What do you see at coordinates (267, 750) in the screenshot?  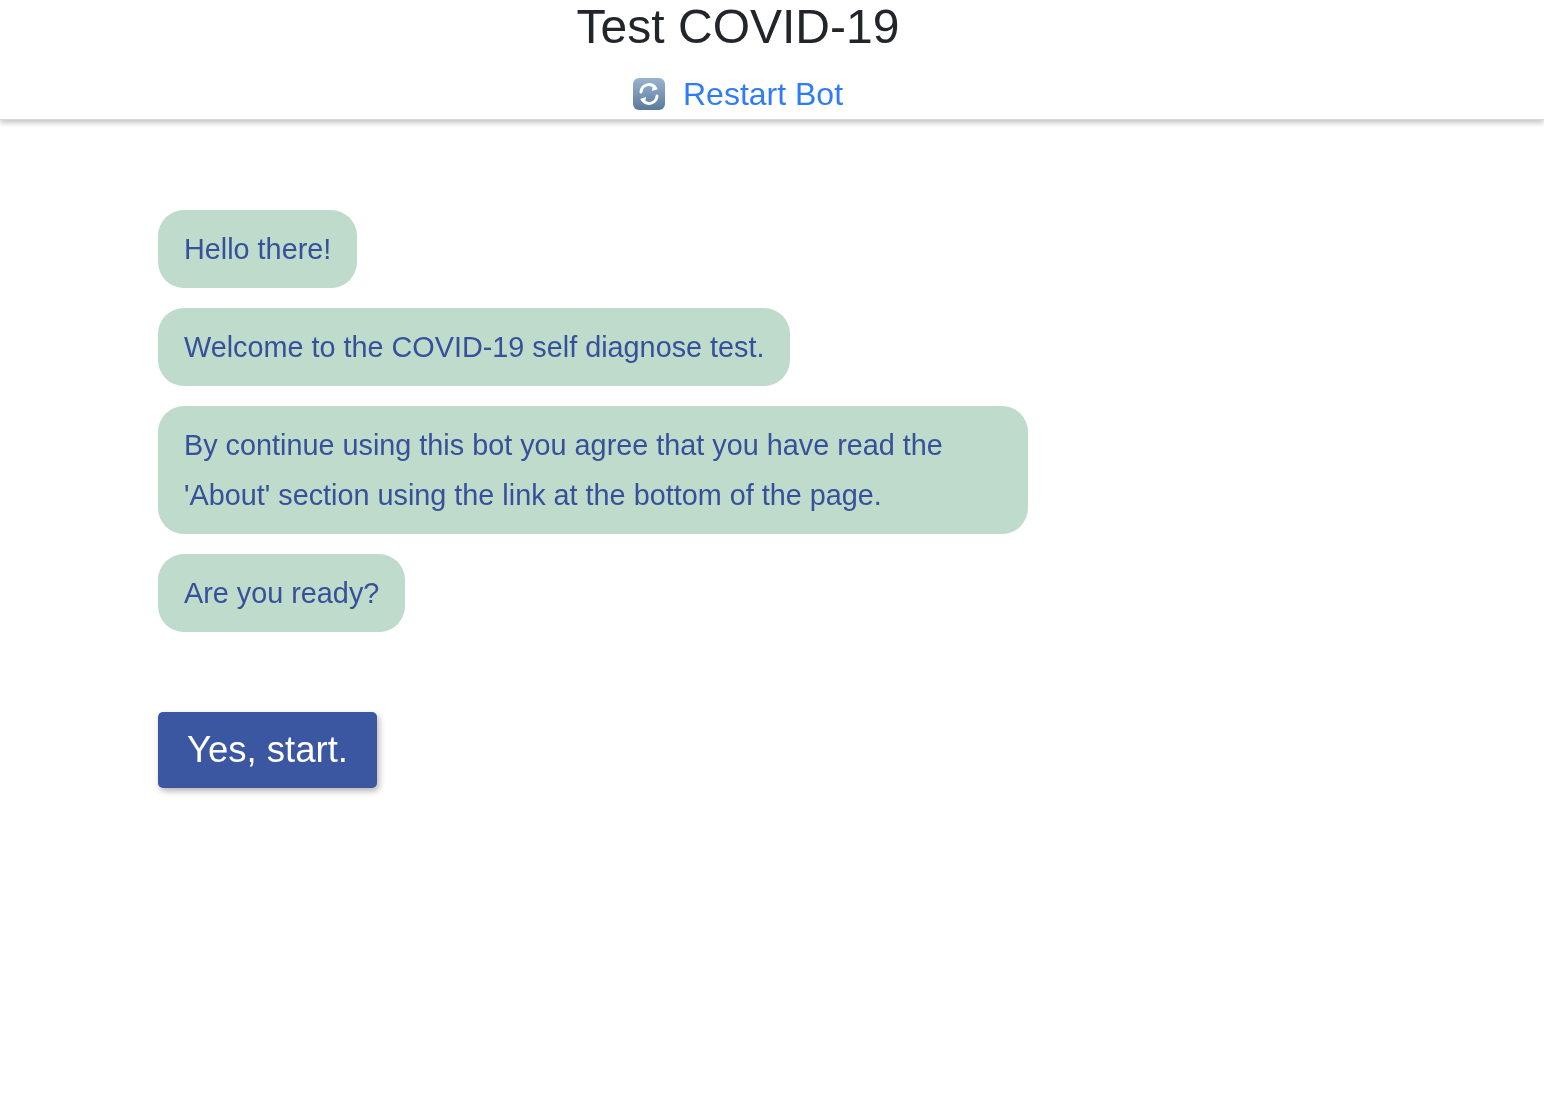 I see `reply-button: Yes, start.` at bounding box center [267, 750].